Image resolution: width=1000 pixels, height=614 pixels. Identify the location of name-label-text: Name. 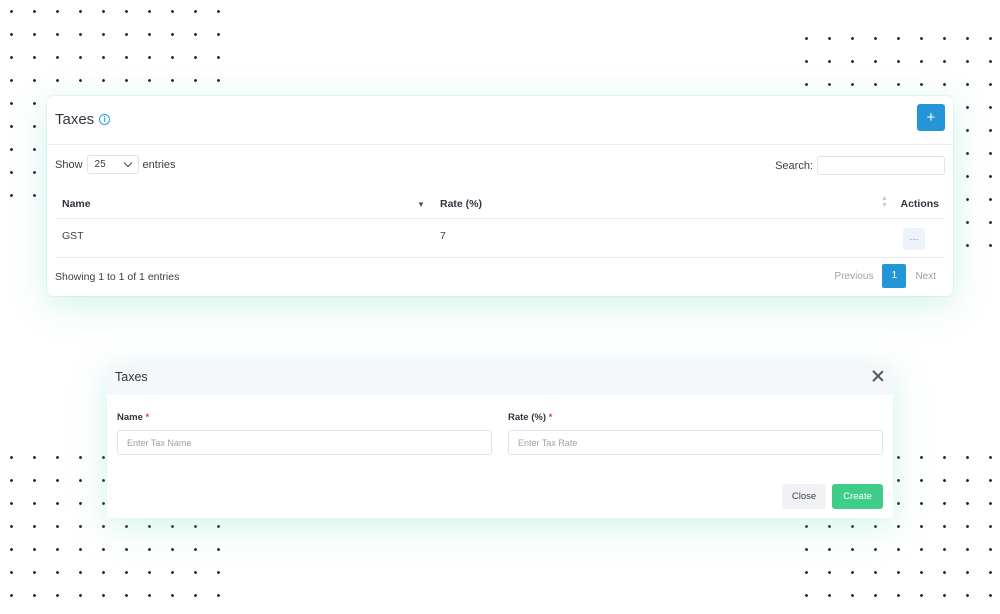
(130, 417).